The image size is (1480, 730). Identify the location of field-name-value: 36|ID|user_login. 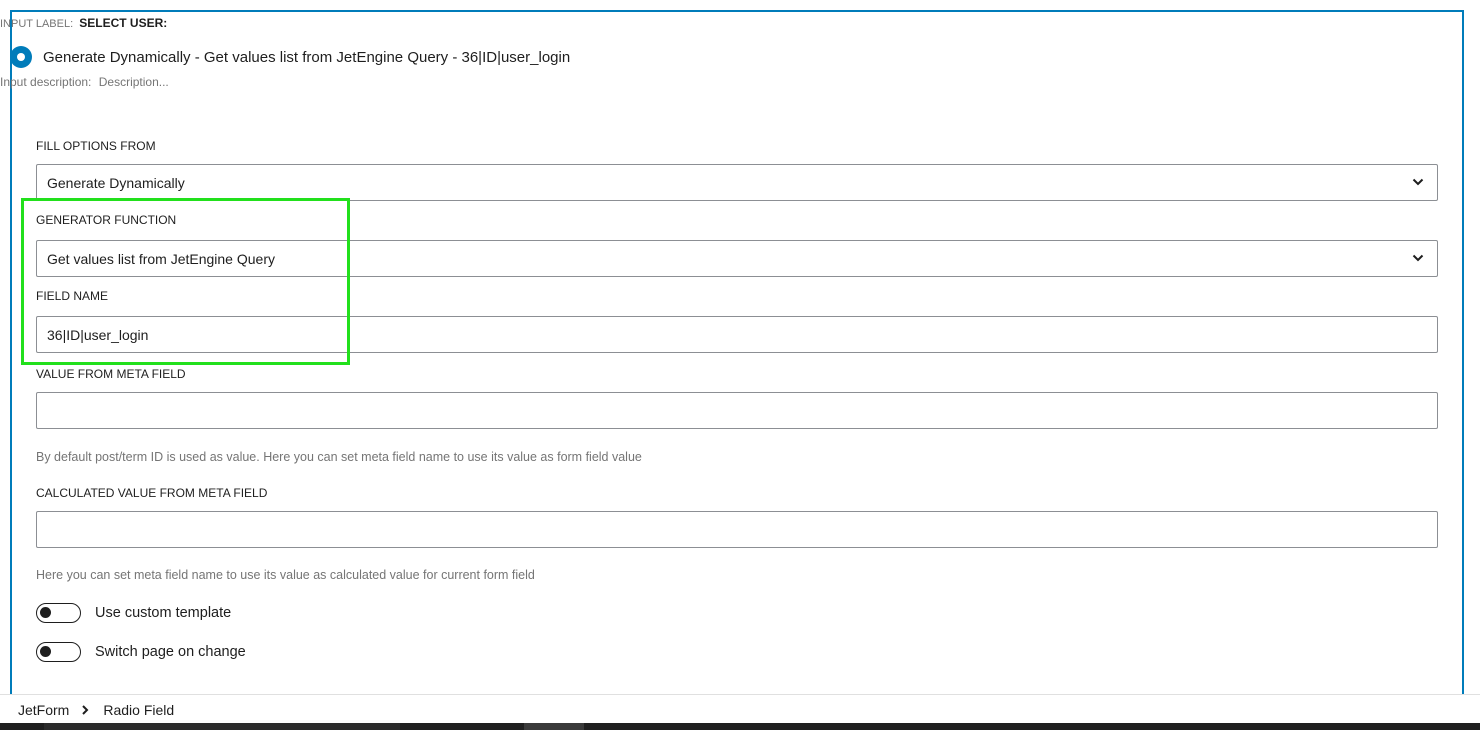
(98, 334).